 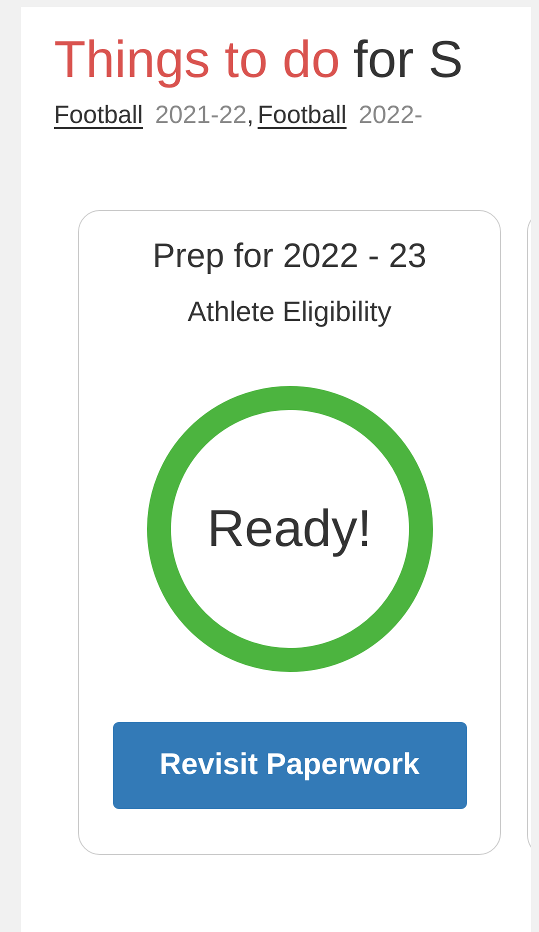 I want to click on season-label: 2022-, so click(x=390, y=115).